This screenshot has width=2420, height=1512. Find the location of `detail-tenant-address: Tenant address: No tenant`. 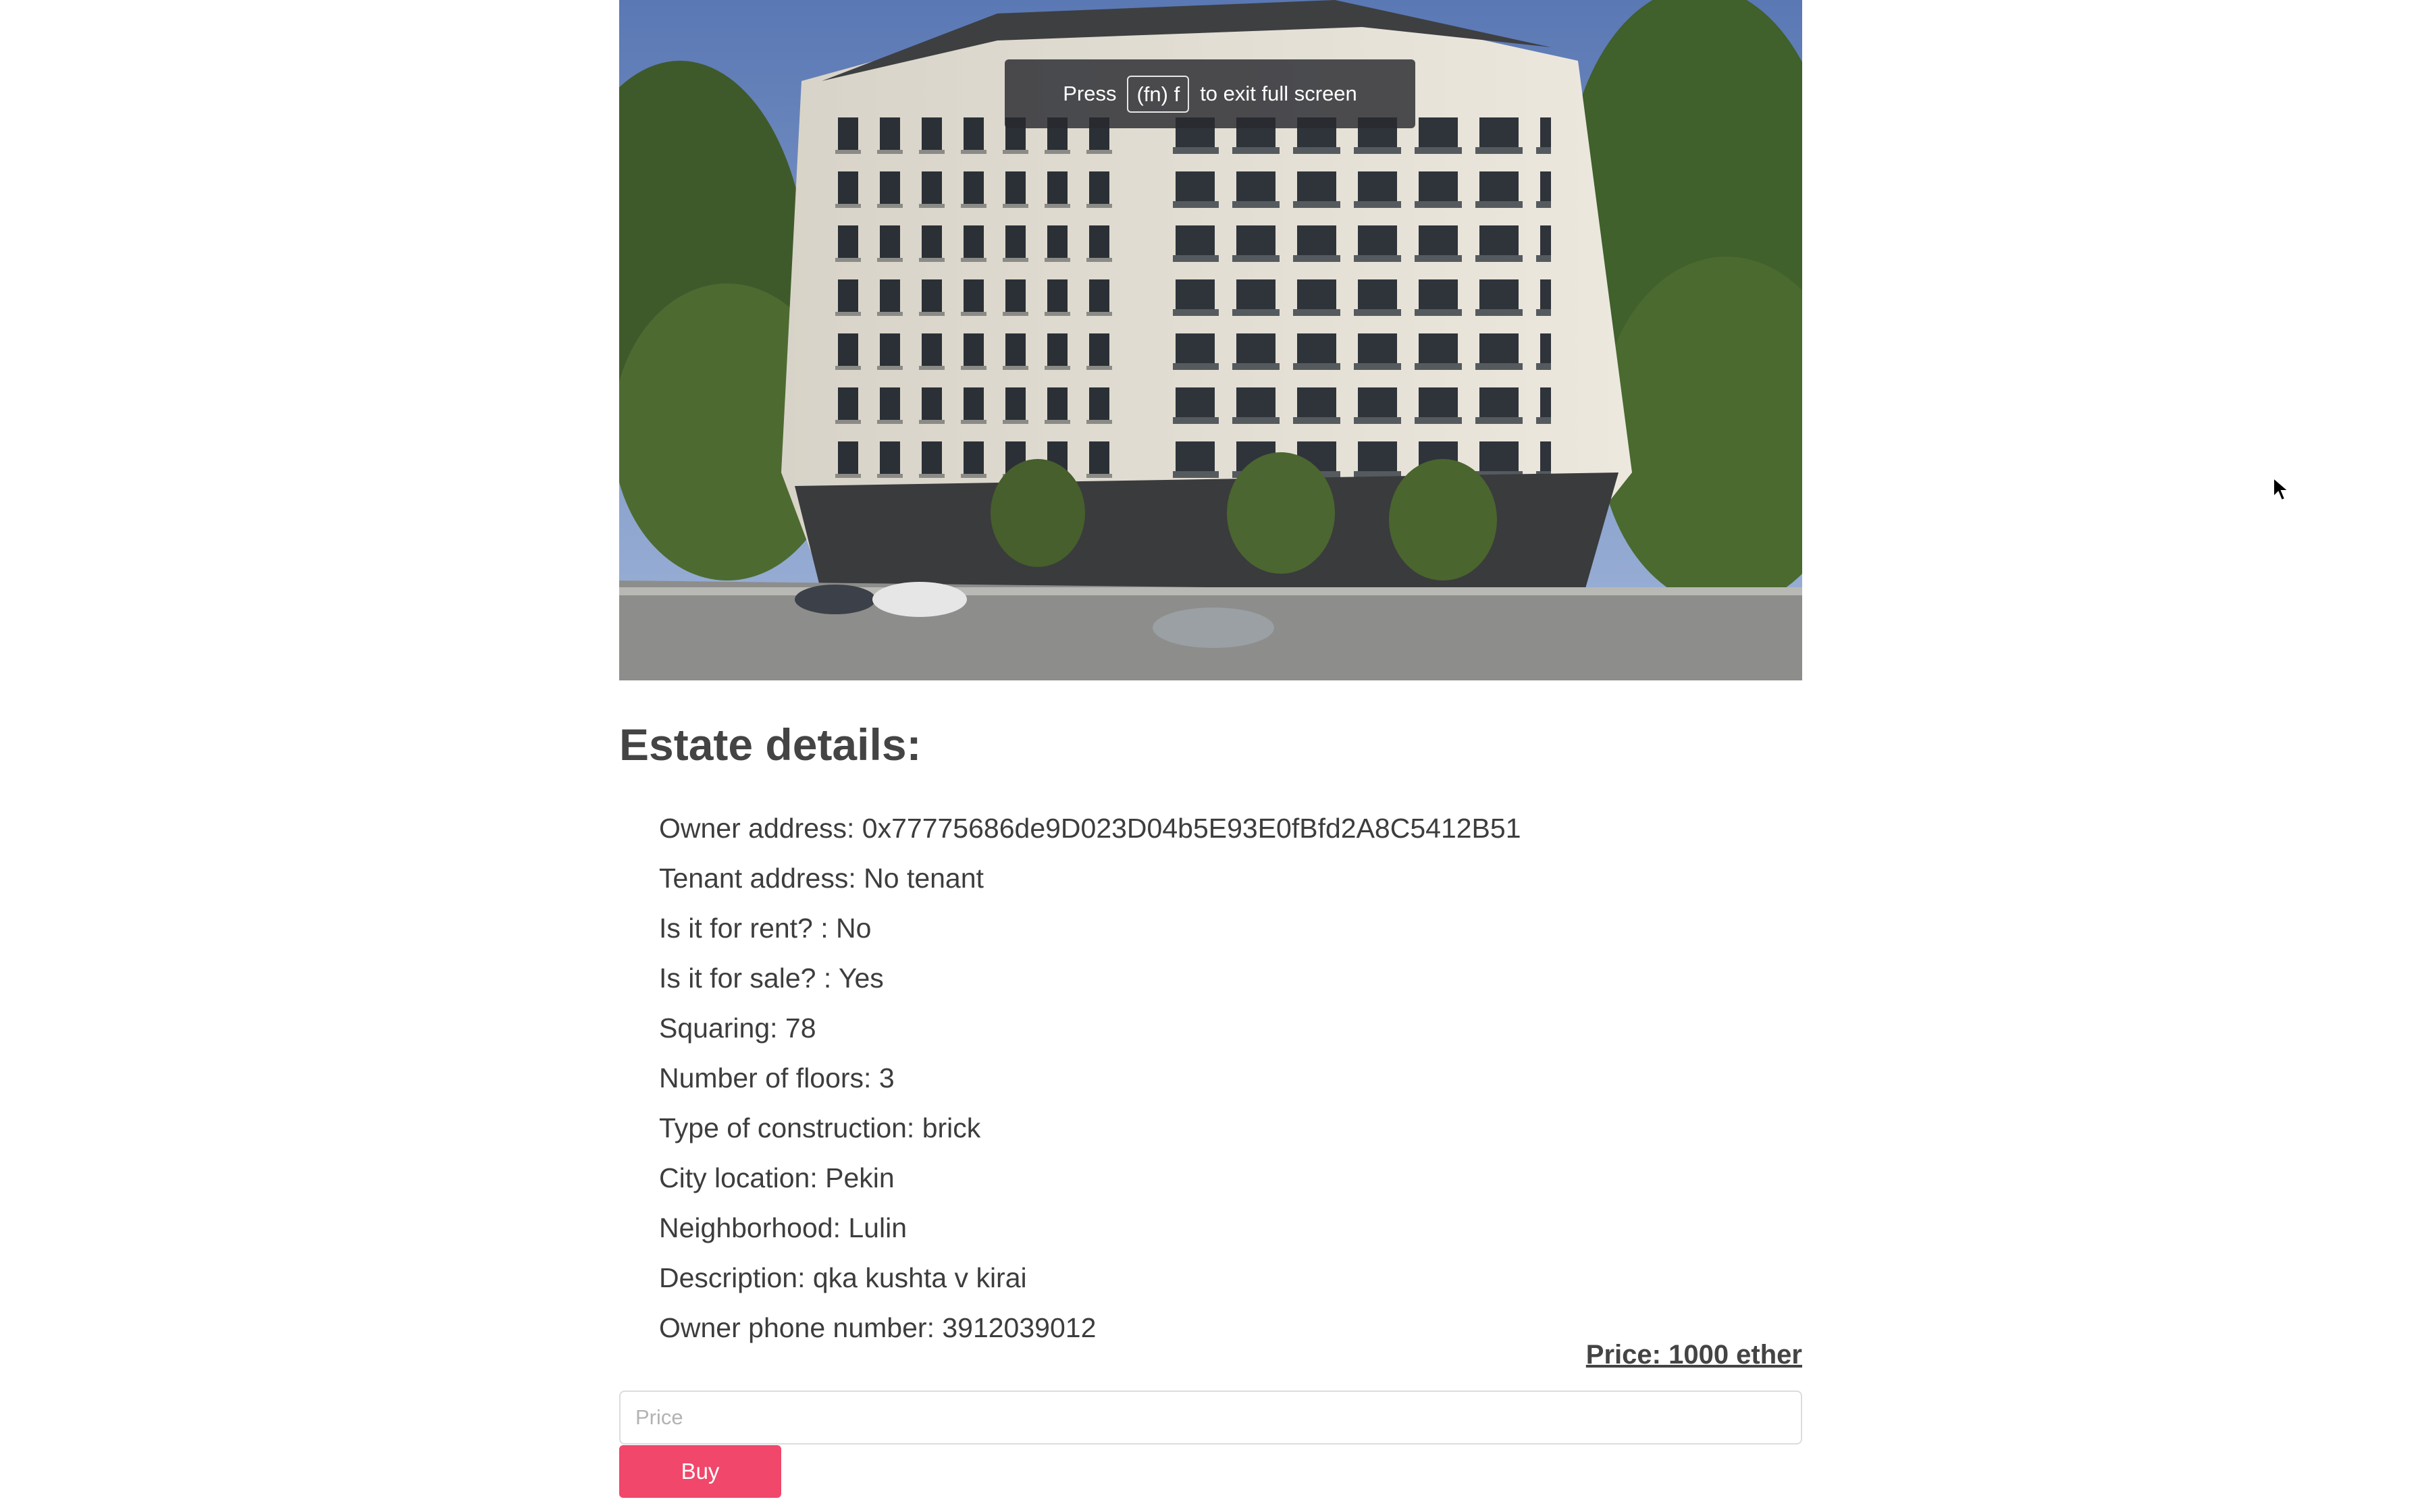

detail-tenant-address: Tenant address: No tenant is located at coordinates (821, 878).